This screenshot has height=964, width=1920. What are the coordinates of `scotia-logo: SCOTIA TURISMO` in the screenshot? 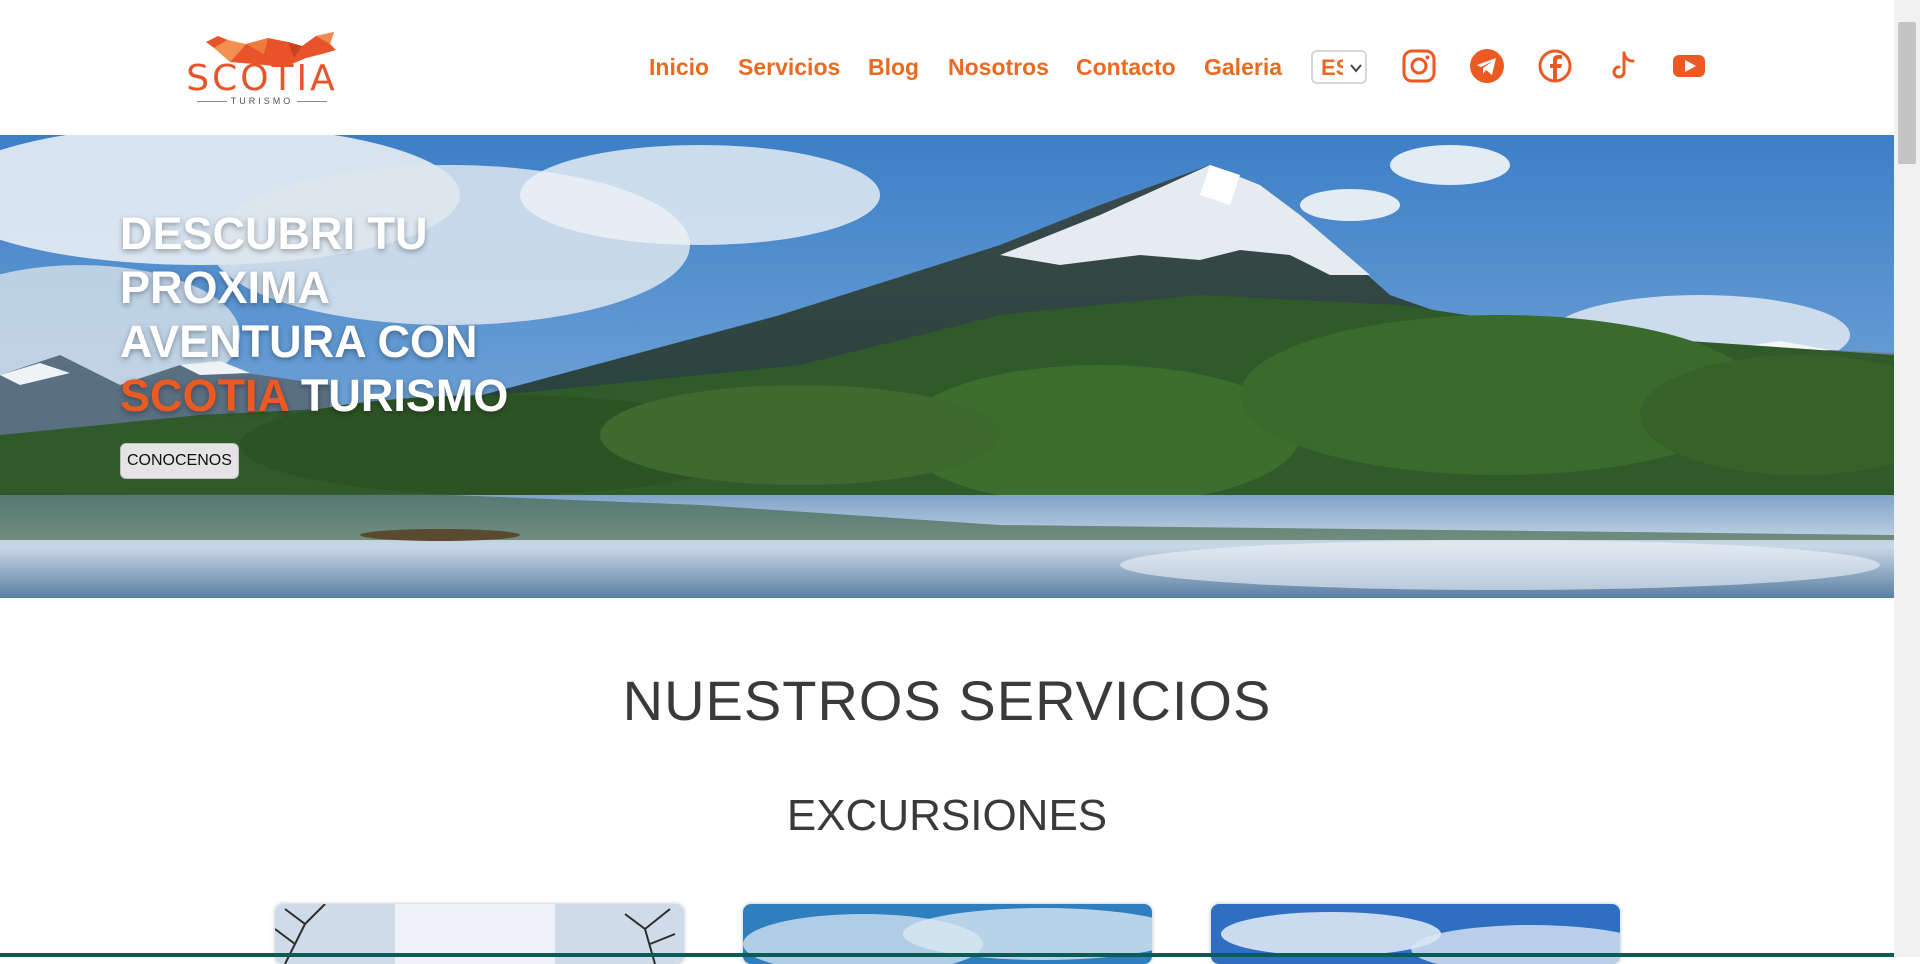 It's located at (262, 67).